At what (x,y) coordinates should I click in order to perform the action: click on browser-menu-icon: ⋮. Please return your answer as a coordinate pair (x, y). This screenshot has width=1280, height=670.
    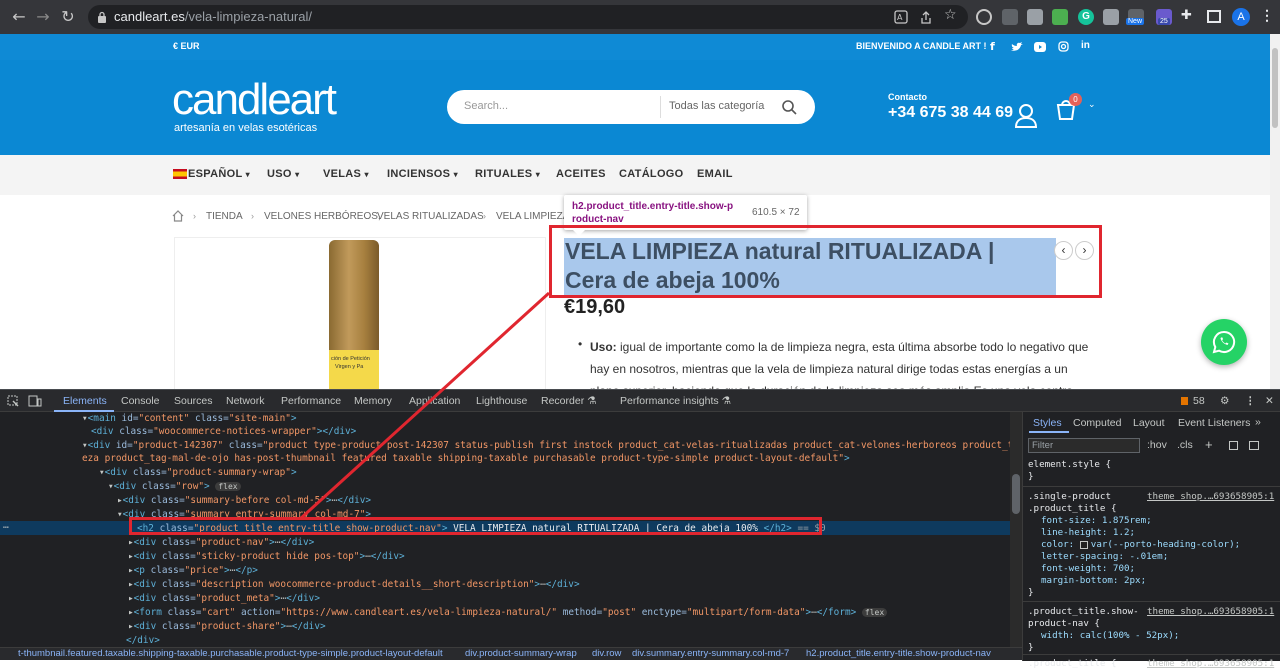
    Looking at the image, I should click on (1267, 15).